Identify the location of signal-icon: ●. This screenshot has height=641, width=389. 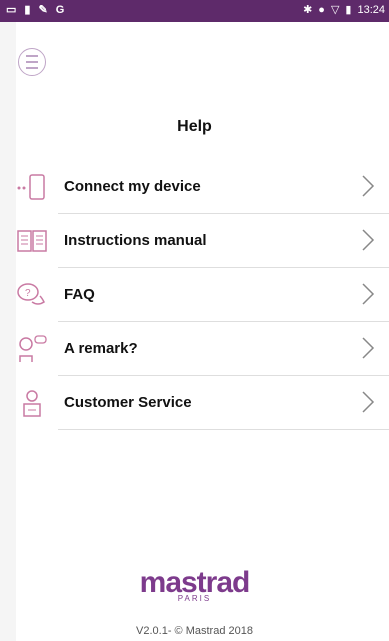
(321, 9).